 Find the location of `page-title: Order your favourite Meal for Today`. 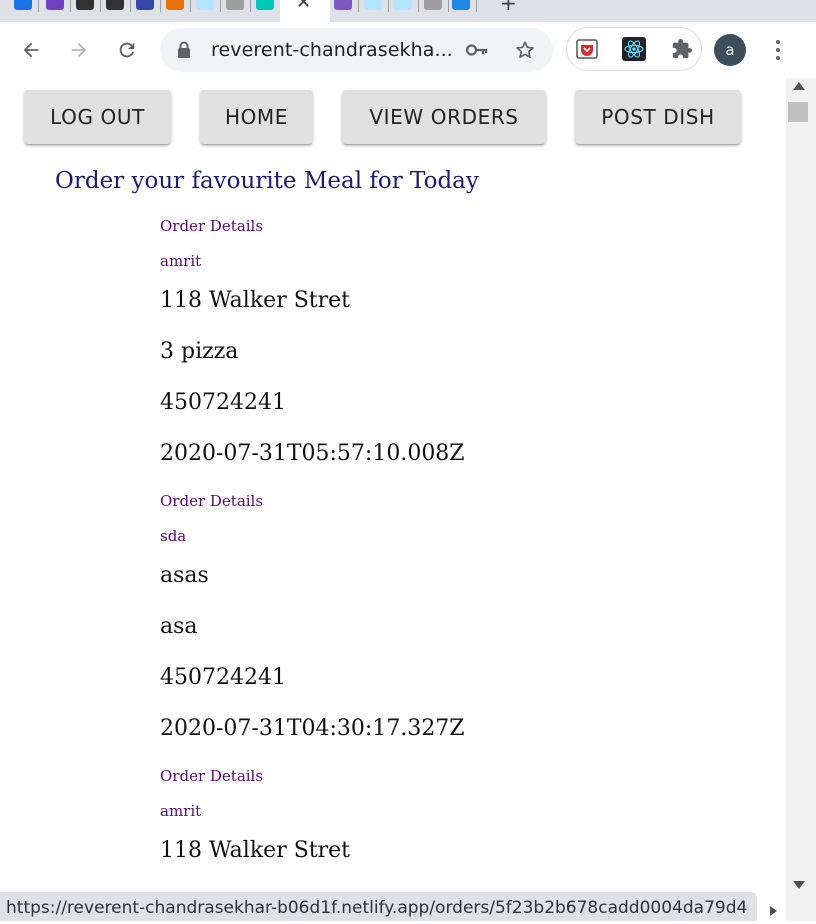

page-title: Order your favourite Meal for Today is located at coordinates (267, 181).